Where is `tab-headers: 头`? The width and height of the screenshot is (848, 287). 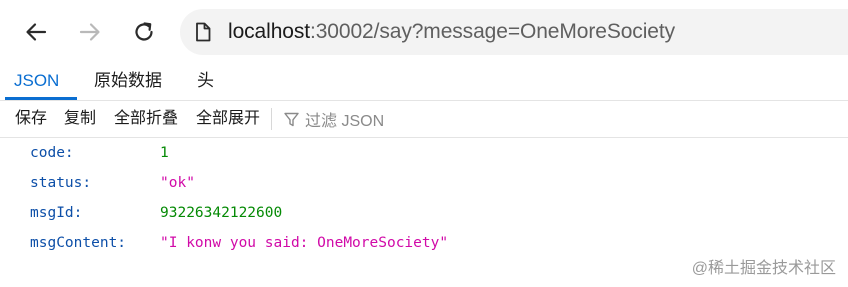 tab-headers: 头 is located at coordinates (205, 82).